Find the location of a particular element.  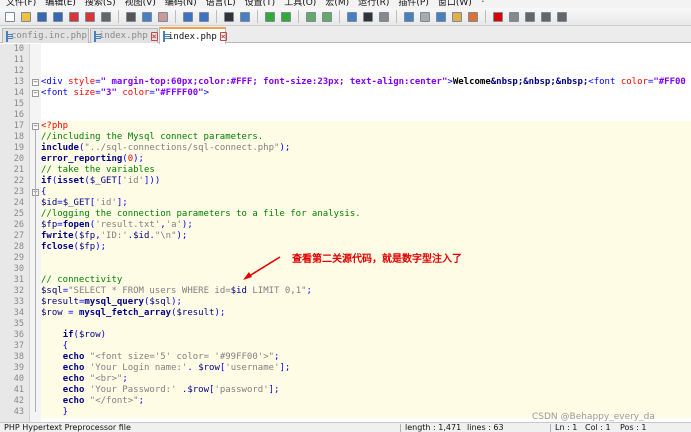

status-length: length : 1,471 is located at coordinates (433, 427).